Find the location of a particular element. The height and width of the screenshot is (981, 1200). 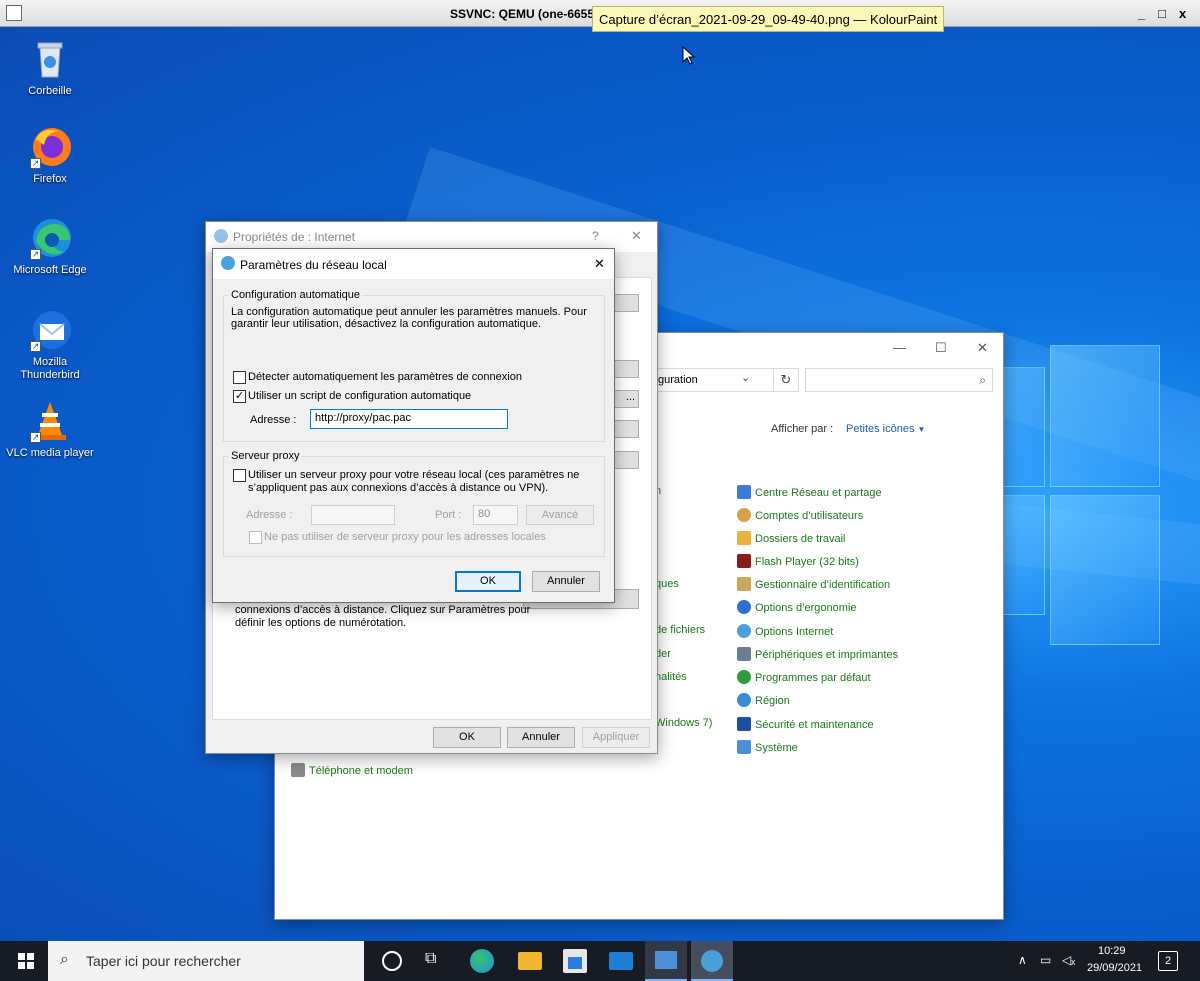

cp-item-flash-player: Flash Player (32 bits) is located at coordinates (798, 561).